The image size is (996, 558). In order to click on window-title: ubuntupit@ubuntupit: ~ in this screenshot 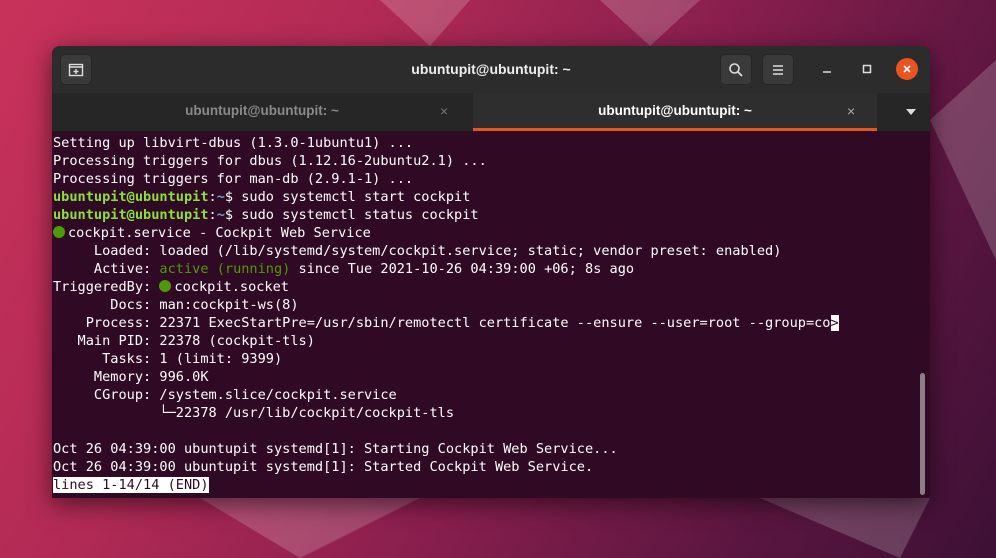, I will do `click(491, 69)`.